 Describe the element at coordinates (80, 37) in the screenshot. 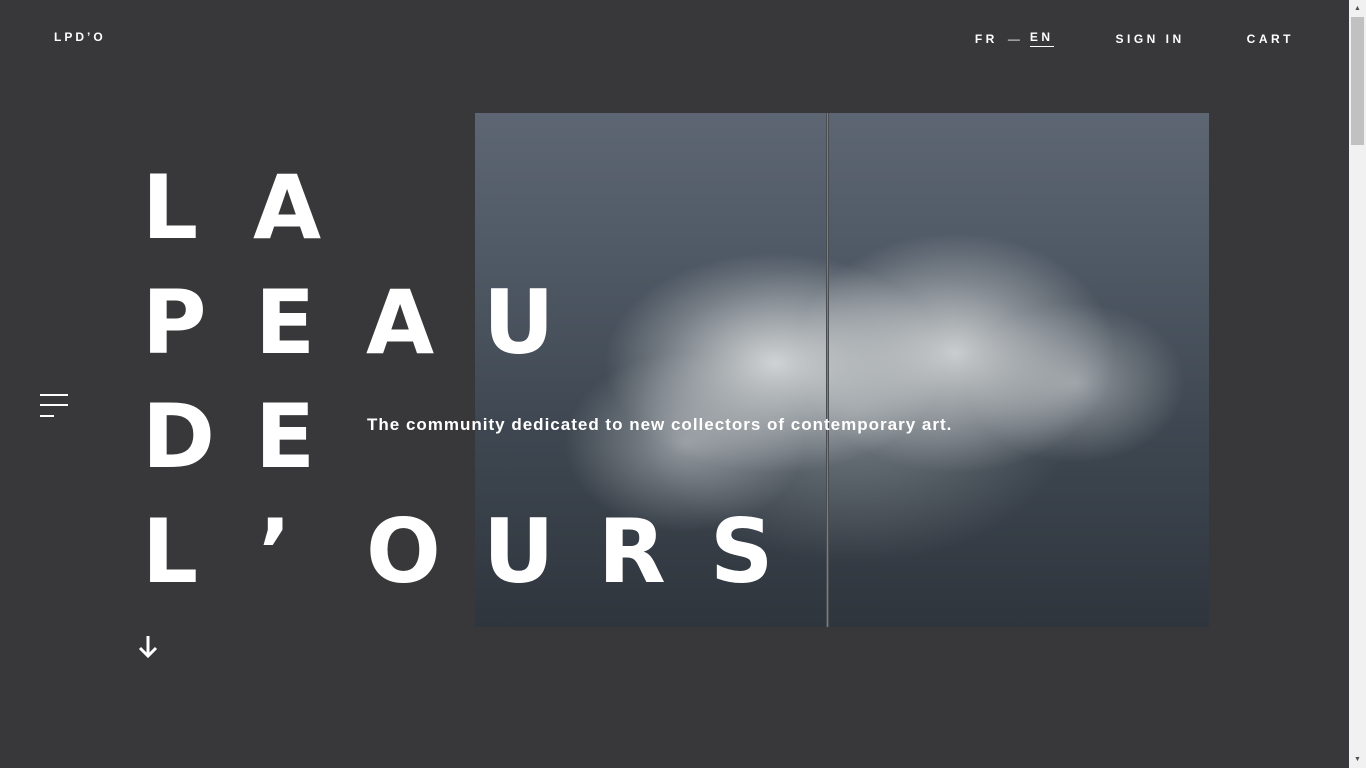

I see `logo-link: LPD’O` at that location.